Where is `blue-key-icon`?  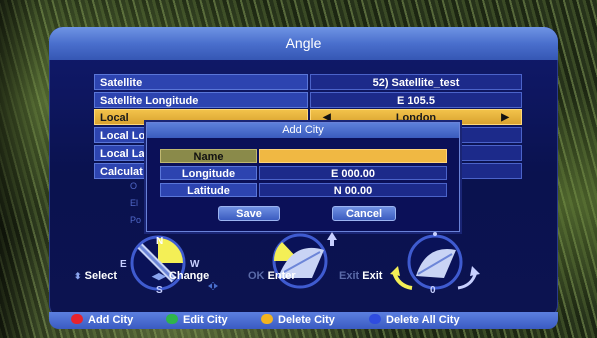
blue-key-icon is located at coordinates (375, 319).